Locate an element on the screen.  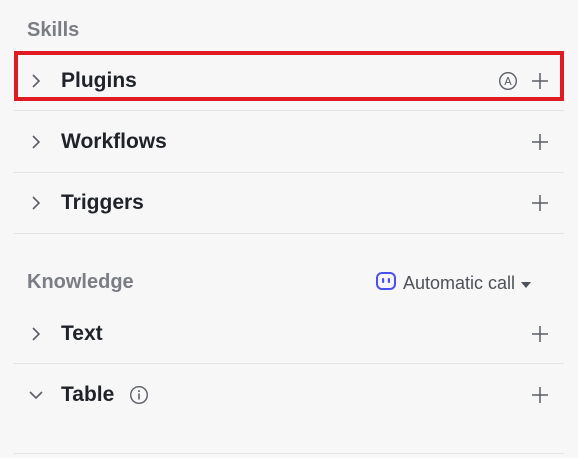
add-text-plus-icon is located at coordinates (540, 334).